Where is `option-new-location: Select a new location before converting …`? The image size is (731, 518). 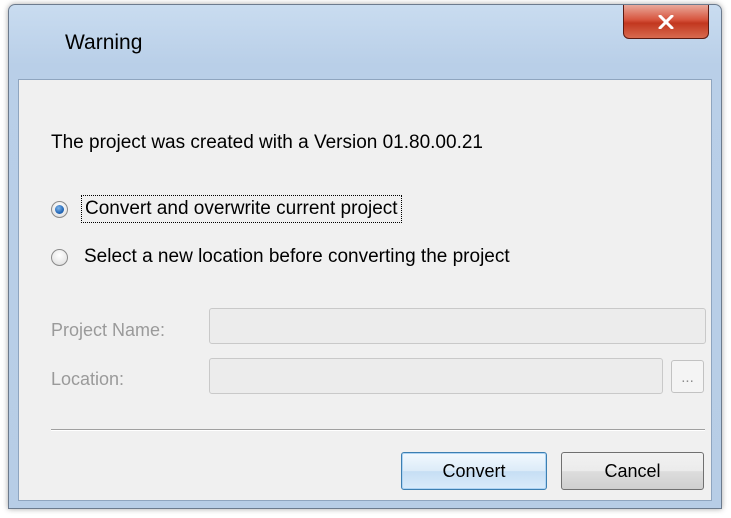 option-new-location: Select a new location before converting … is located at coordinates (282, 257).